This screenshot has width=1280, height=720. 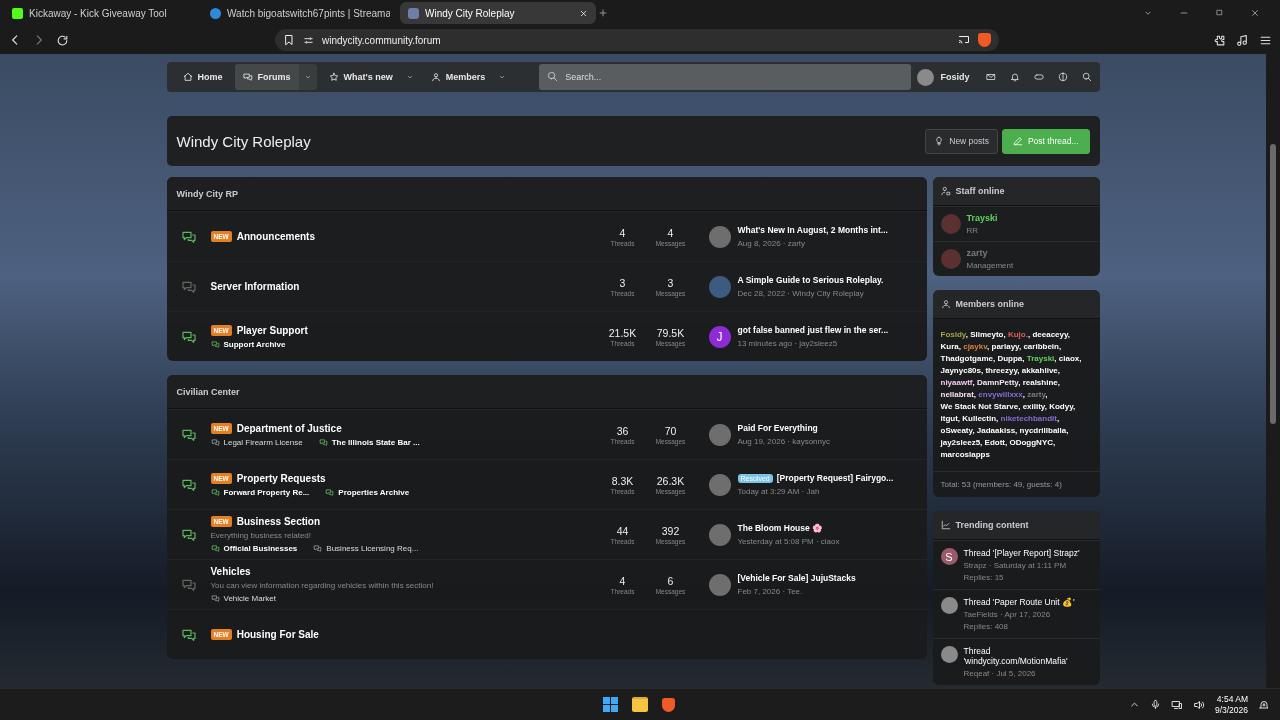 What do you see at coordinates (1176, 704) in the screenshot?
I see `network-icon` at bounding box center [1176, 704].